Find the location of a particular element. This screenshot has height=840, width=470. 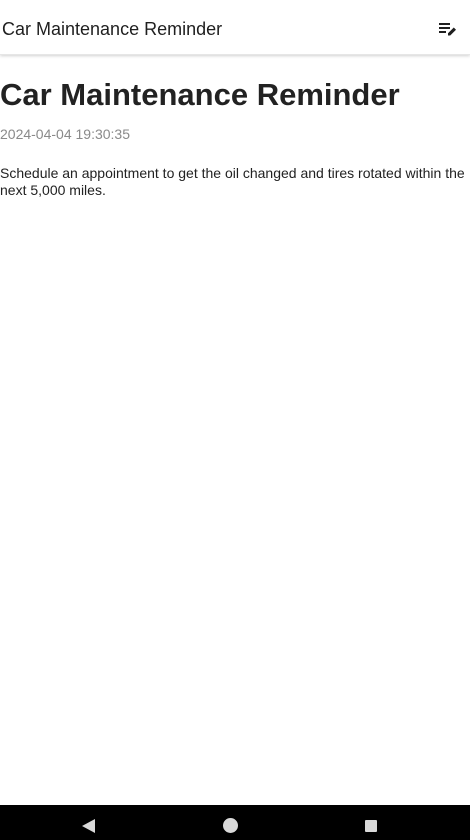

app-bar: Car Maintenance Reminder is located at coordinates (235, 27).